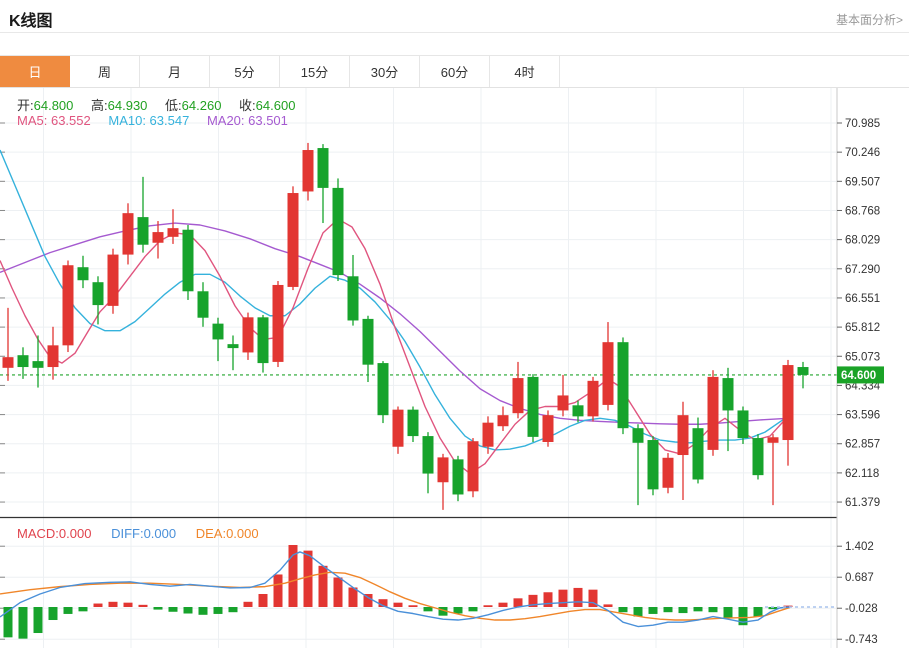 The width and height of the screenshot is (909, 648). Describe the element at coordinates (862, 445) in the screenshot. I see `axis-label: 62.857` at that location.